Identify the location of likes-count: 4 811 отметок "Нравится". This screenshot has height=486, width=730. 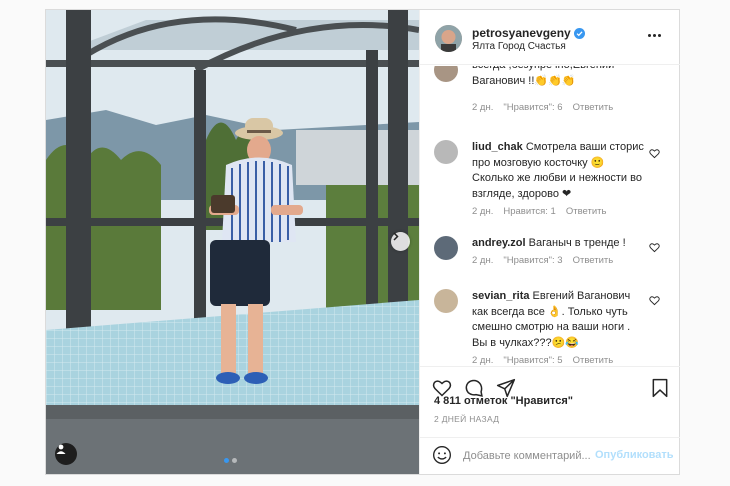
(503, 401).